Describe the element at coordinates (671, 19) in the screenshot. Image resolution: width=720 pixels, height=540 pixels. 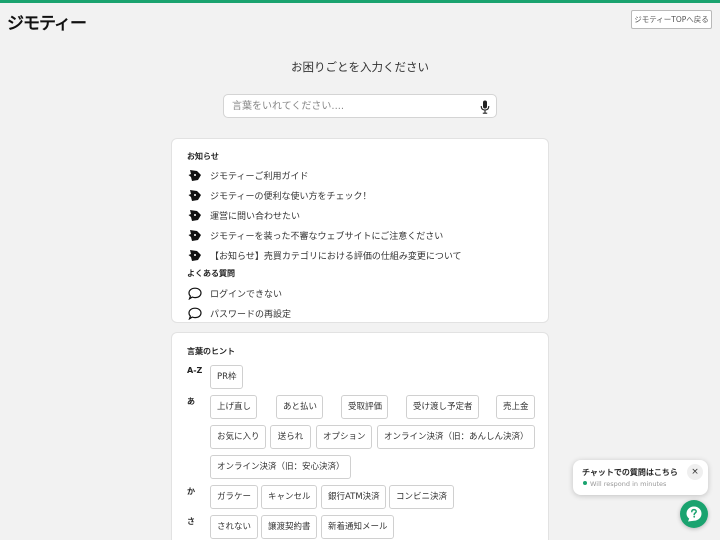
I see `back-to-top-link: ジモティーTOPへ戻る` at that location.